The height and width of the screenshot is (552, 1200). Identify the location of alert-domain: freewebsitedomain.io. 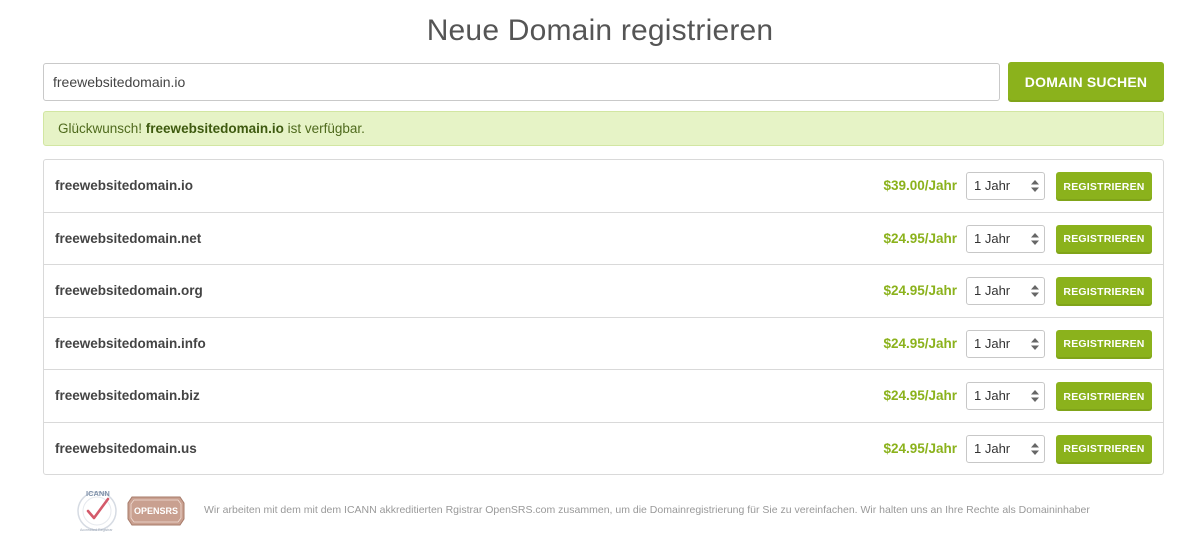
(214, 128).